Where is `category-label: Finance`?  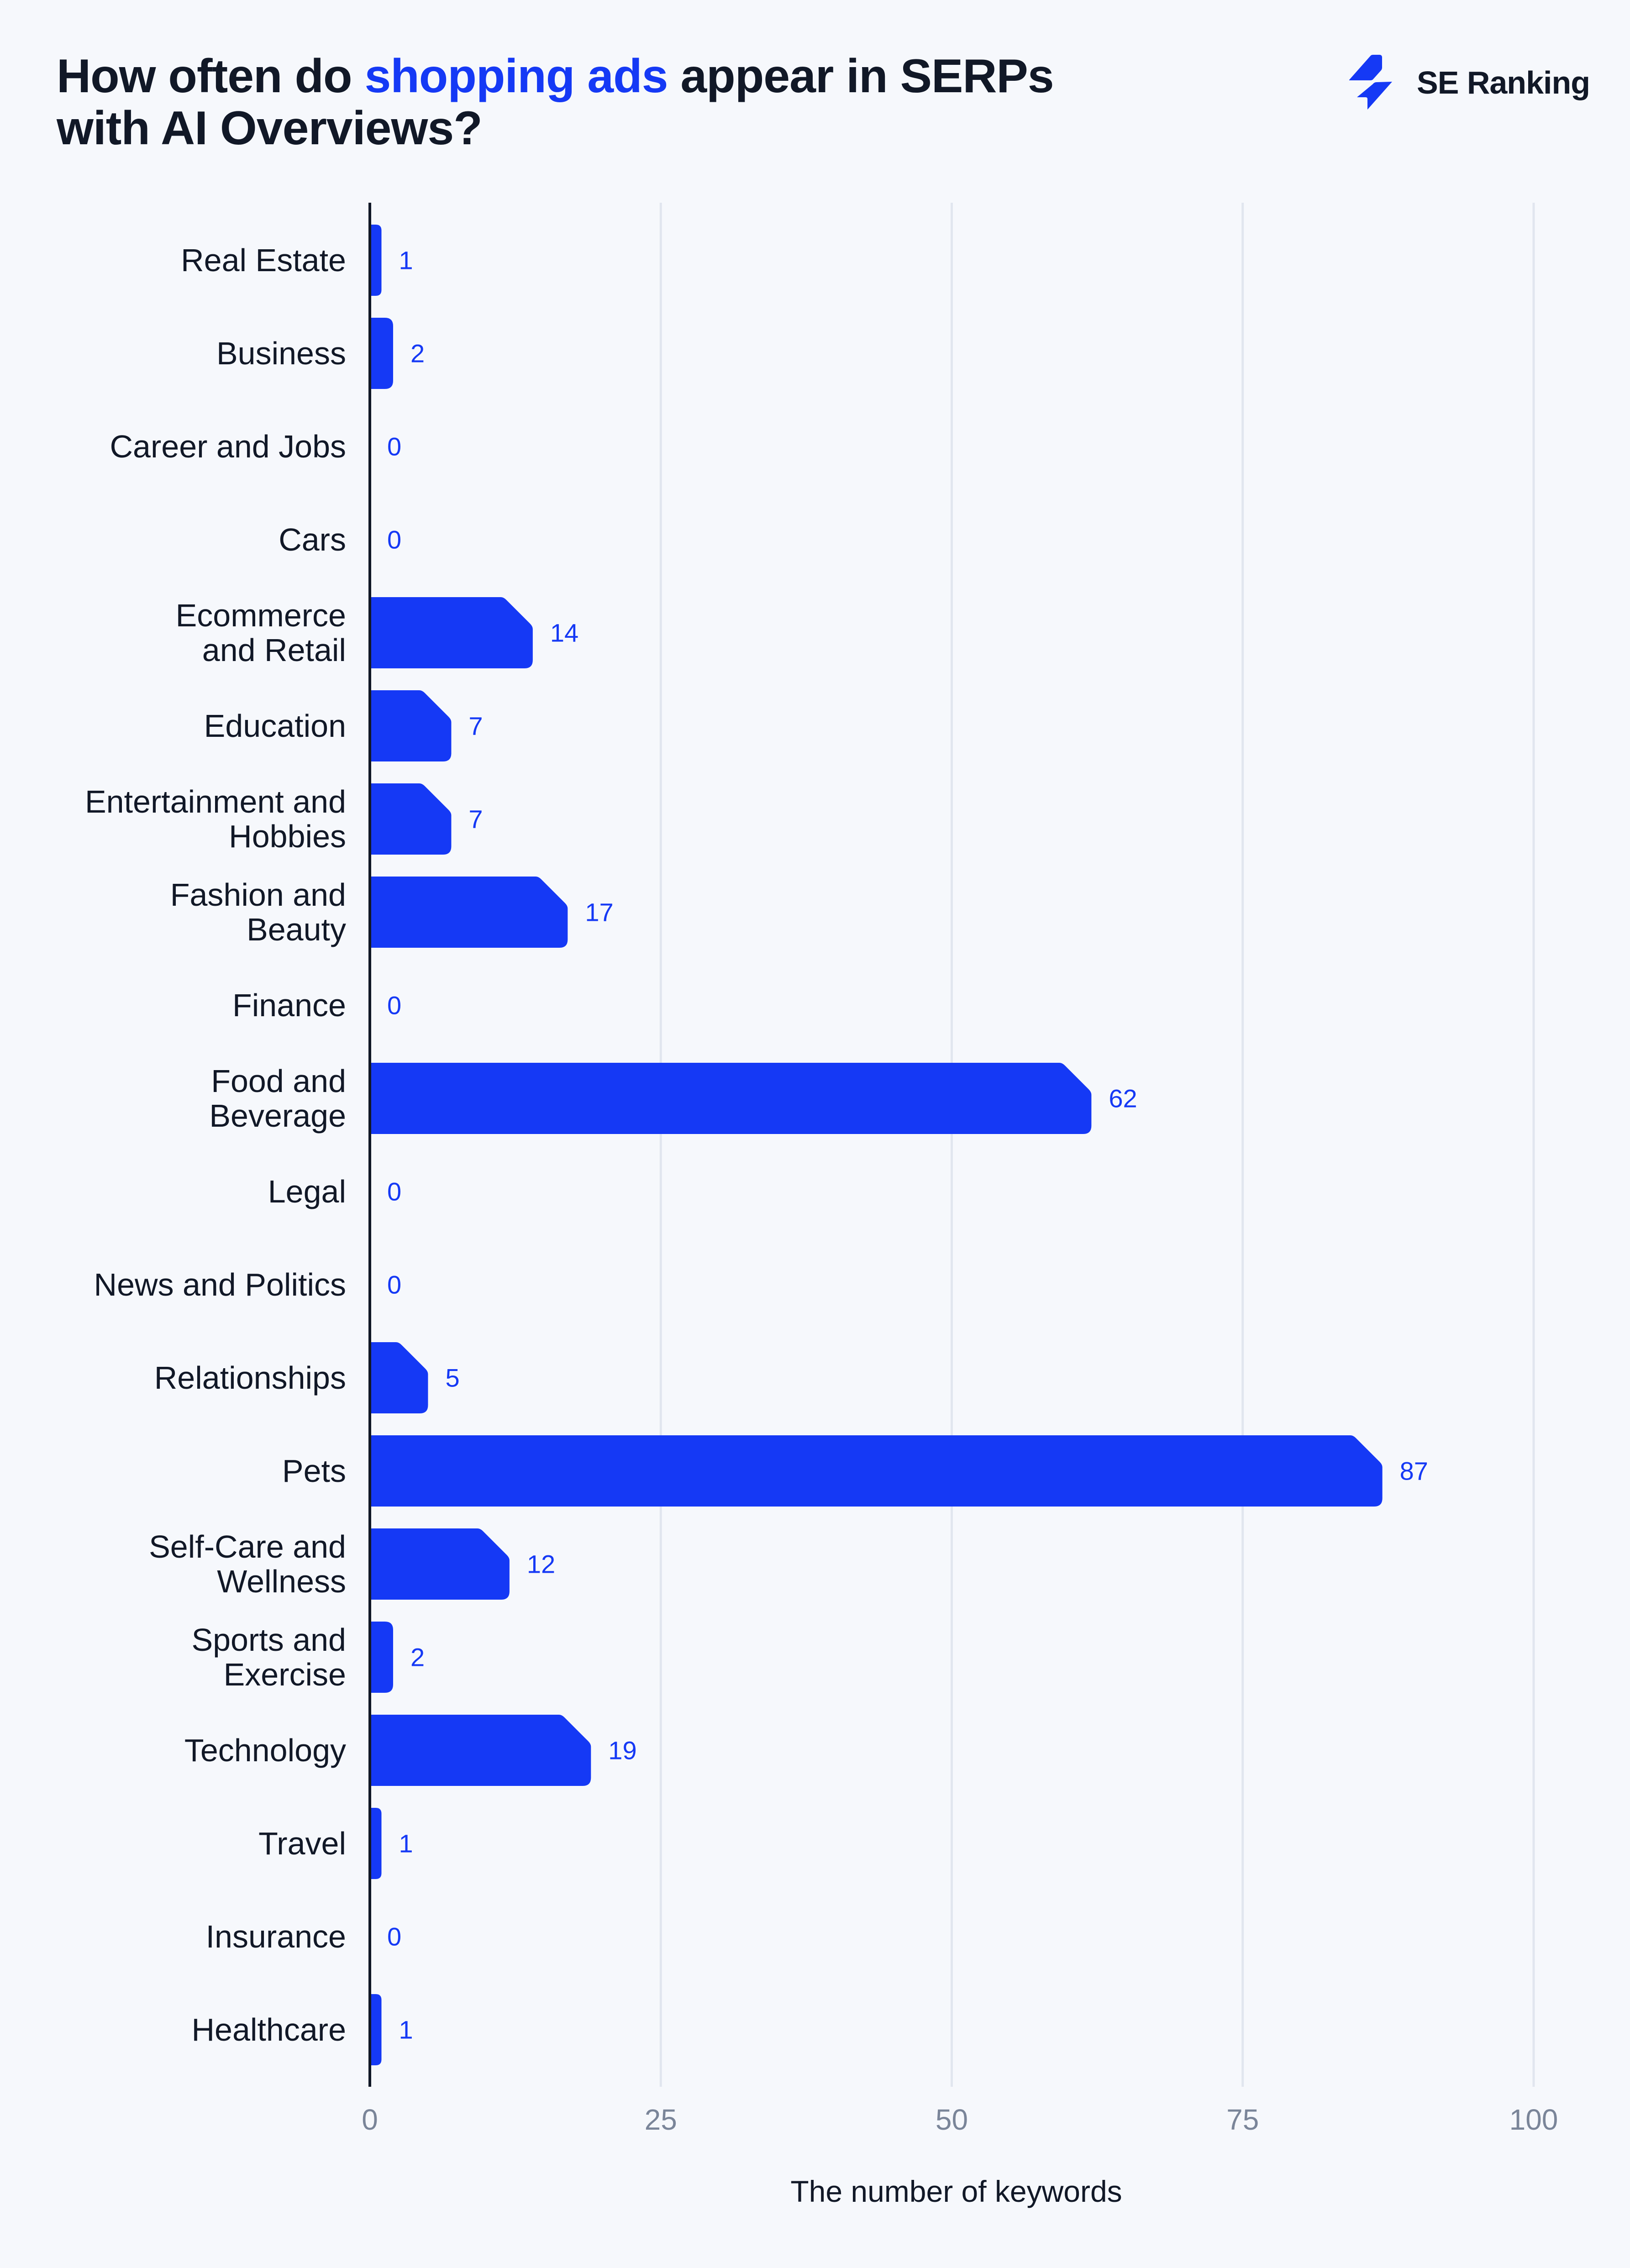
category-label: Finance is located at coordinates (289, 1005).